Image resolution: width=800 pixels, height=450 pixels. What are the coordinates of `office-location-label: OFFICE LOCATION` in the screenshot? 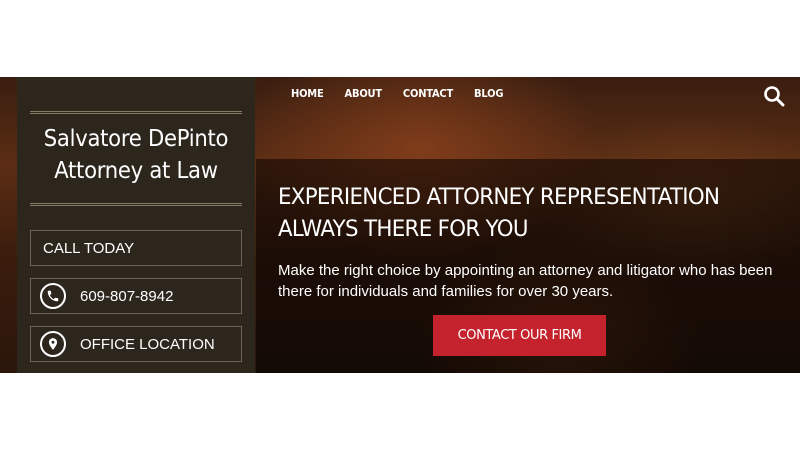 It's located at (147, 344).